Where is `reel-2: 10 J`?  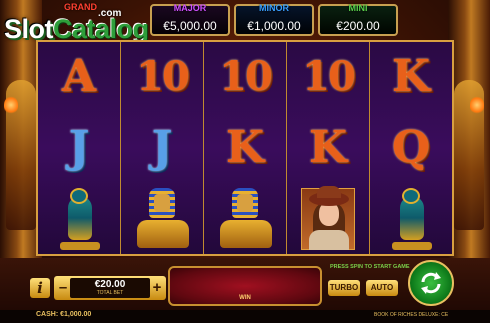 reel-2: 10 J is located at coordinates (162, 148).